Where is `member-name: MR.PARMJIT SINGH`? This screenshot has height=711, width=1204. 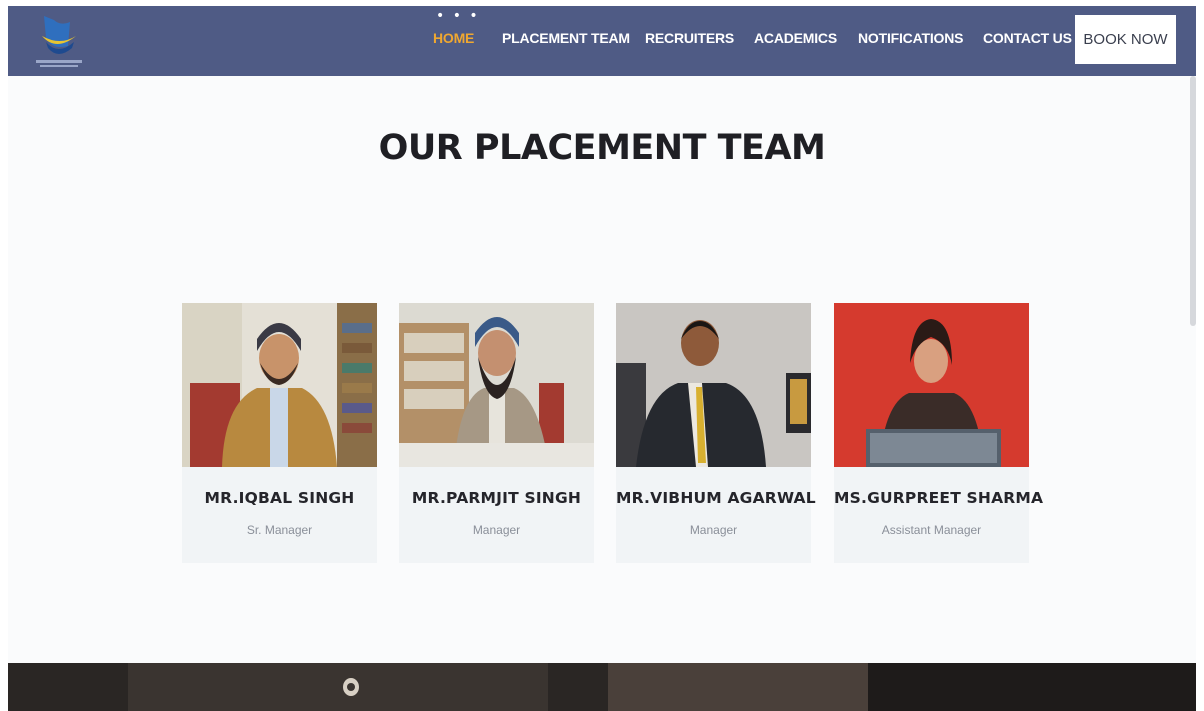 member-name: MR.PARMJIT SINGH is located at coordinates (496, 498).